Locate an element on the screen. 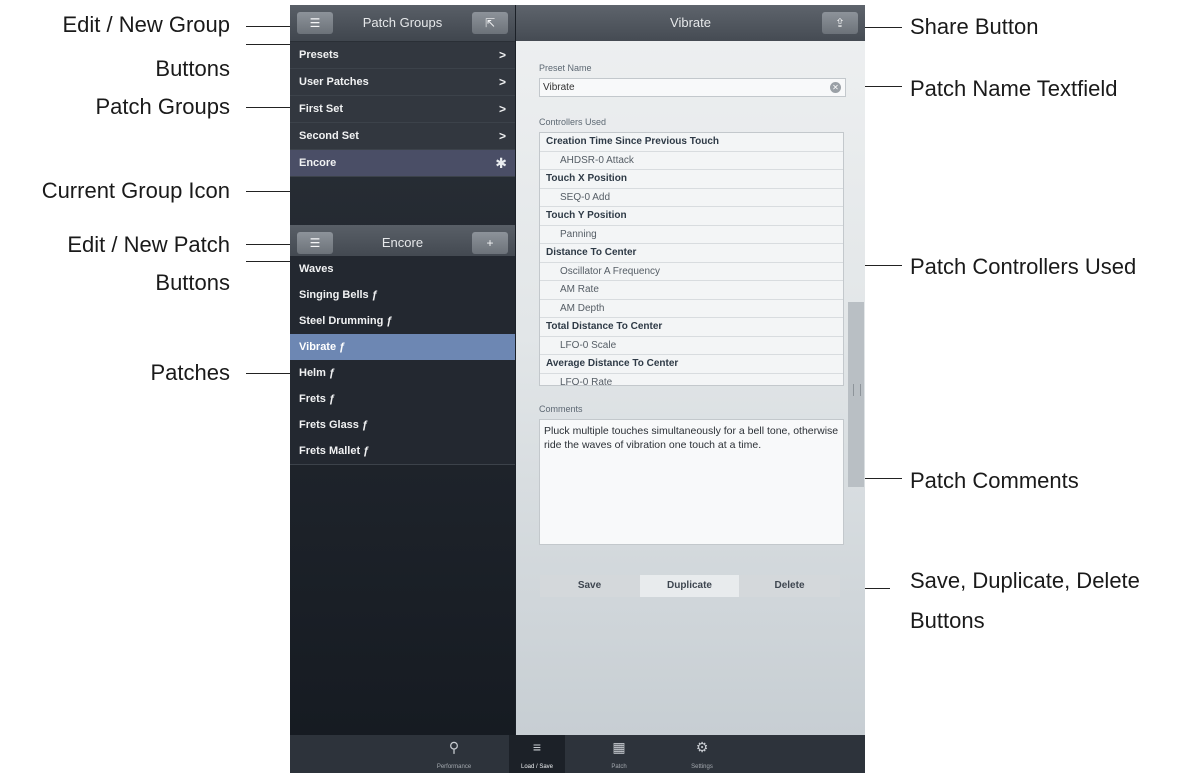 The height and width of the screenshot is (773, 1184). controllers-used-label: Controllers Used is located at coordinates (573, 122).